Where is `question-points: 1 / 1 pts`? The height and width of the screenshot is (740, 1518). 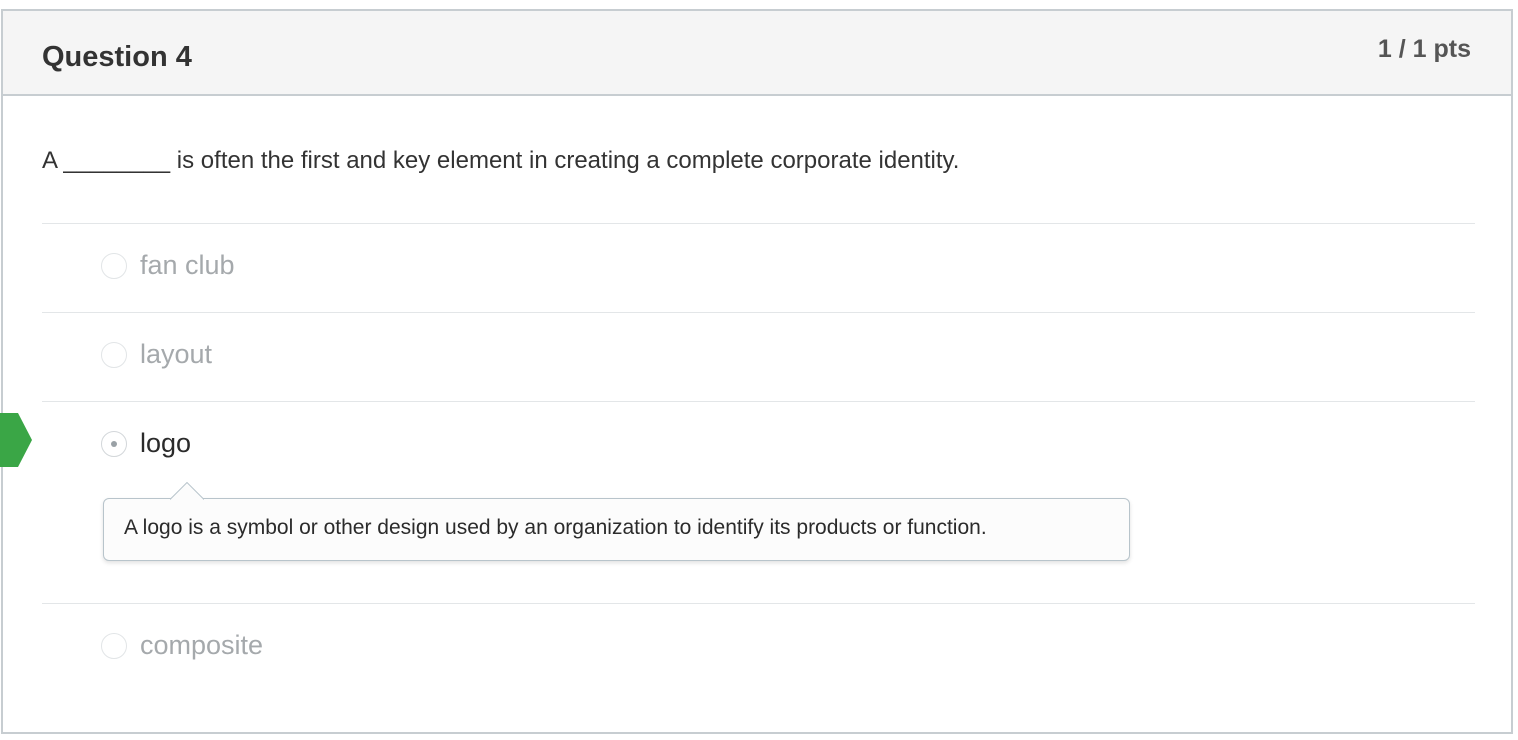
question-points: 1 / 1 pts is located at coordinates (1424, 49).